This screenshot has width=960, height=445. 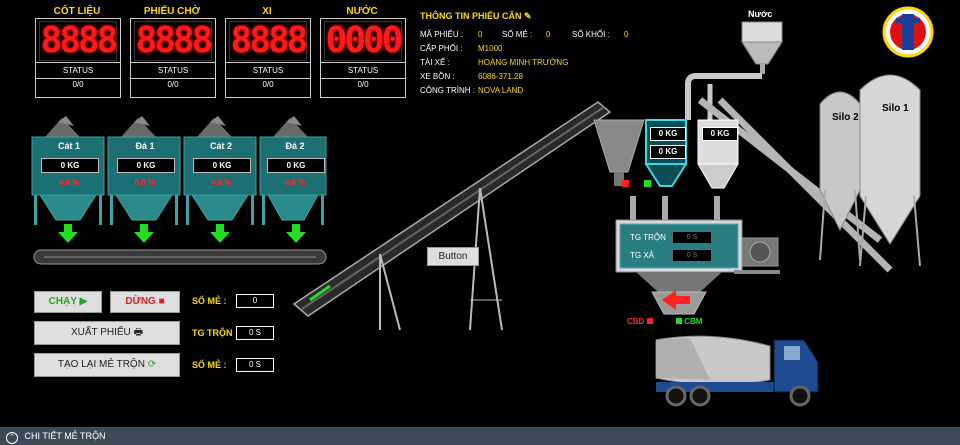 What do you see at coordinates (255, 301) in the screenshot?
I see `so-me-input: 0` at bounding box center [255, 301].